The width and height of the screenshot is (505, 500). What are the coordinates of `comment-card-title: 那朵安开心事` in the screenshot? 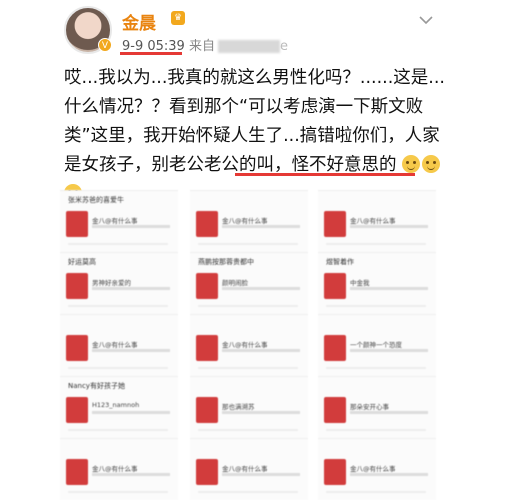 It's located at (369, 407).